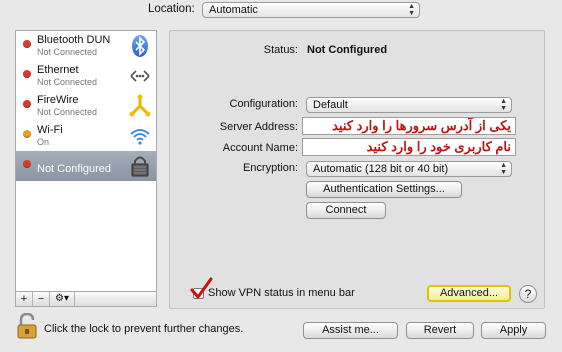 This screenshot has height=352, width=562. What do you see at coordinates (140, 105) in the screenshot?
I see `firewire-icon` at bounding box center [140, 105].